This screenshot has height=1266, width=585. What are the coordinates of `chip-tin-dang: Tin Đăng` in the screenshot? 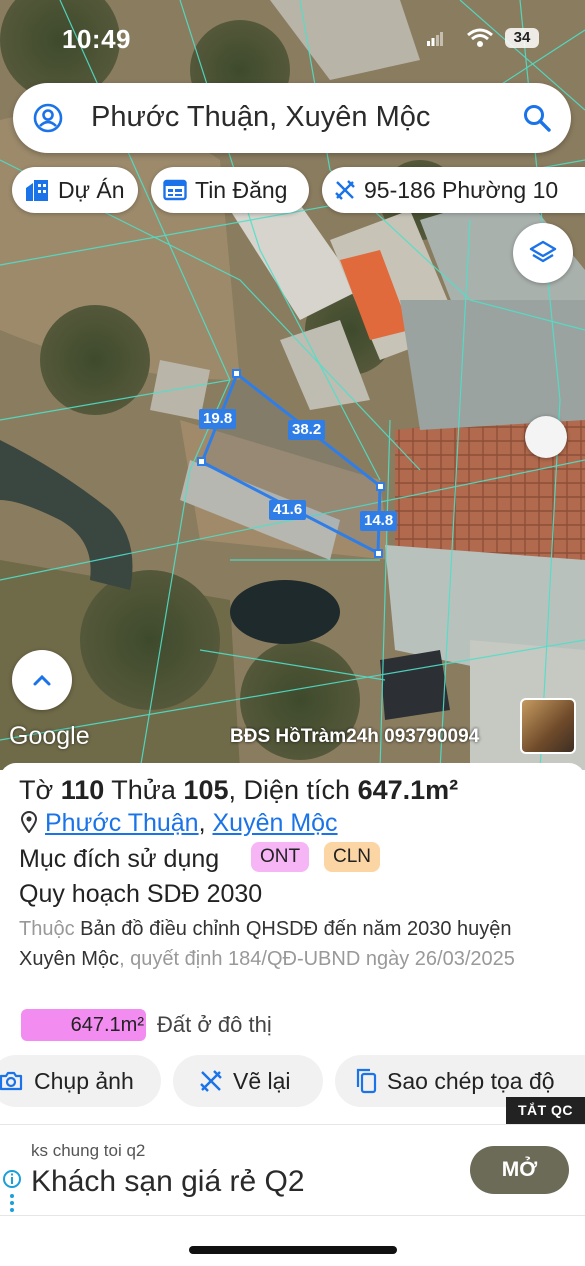 It's located at (230, 190).